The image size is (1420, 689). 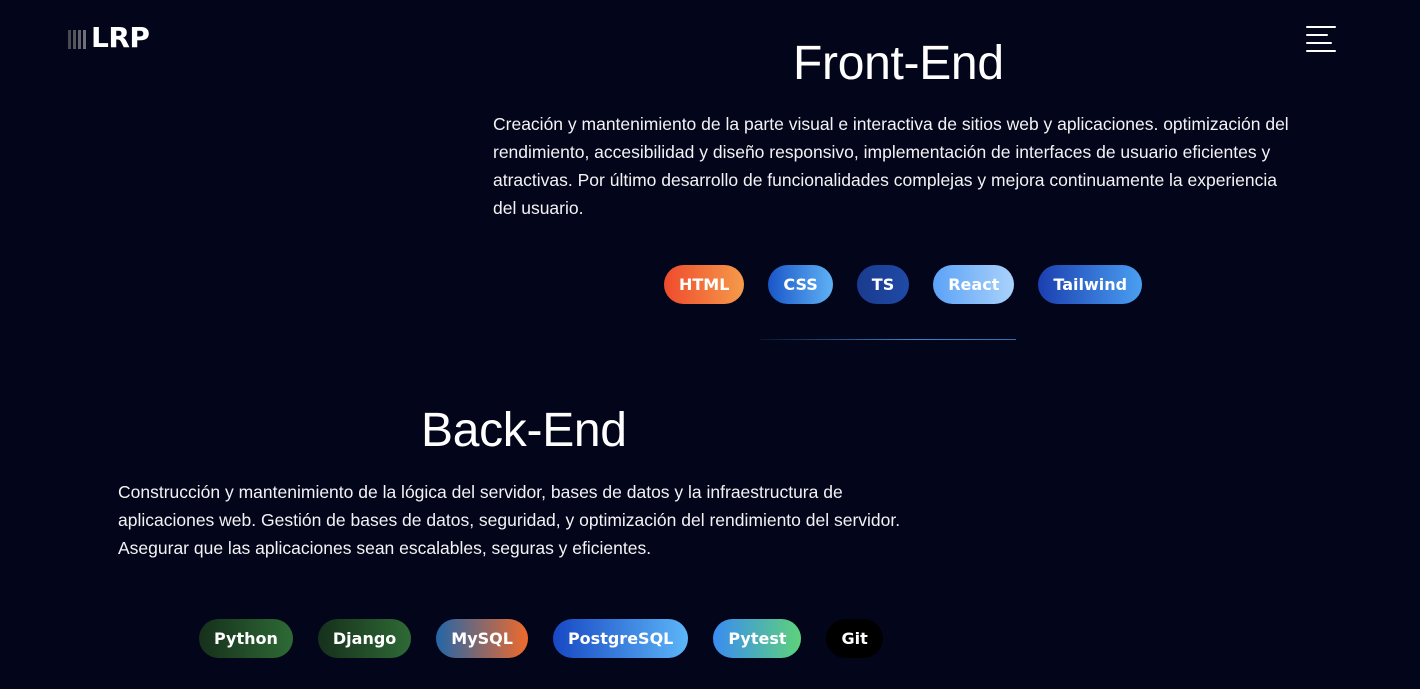 I want to click on tech-chip-python: Python, so click(x=246, y=638).